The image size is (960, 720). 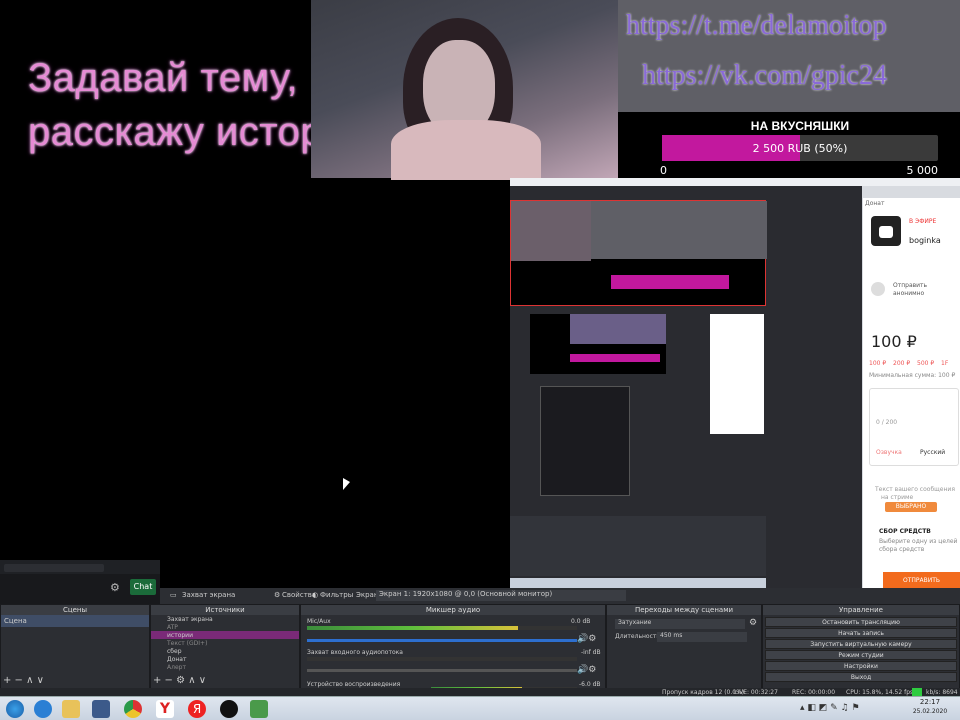 I want to click on source-item-selected: истории, so click(x=225, y=635).